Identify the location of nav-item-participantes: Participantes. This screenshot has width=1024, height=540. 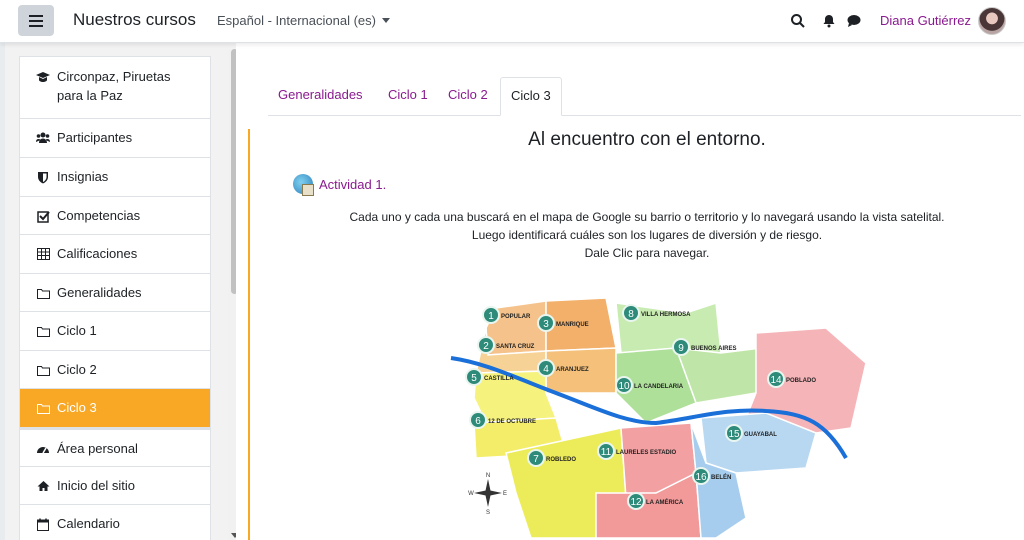
(115, 138).